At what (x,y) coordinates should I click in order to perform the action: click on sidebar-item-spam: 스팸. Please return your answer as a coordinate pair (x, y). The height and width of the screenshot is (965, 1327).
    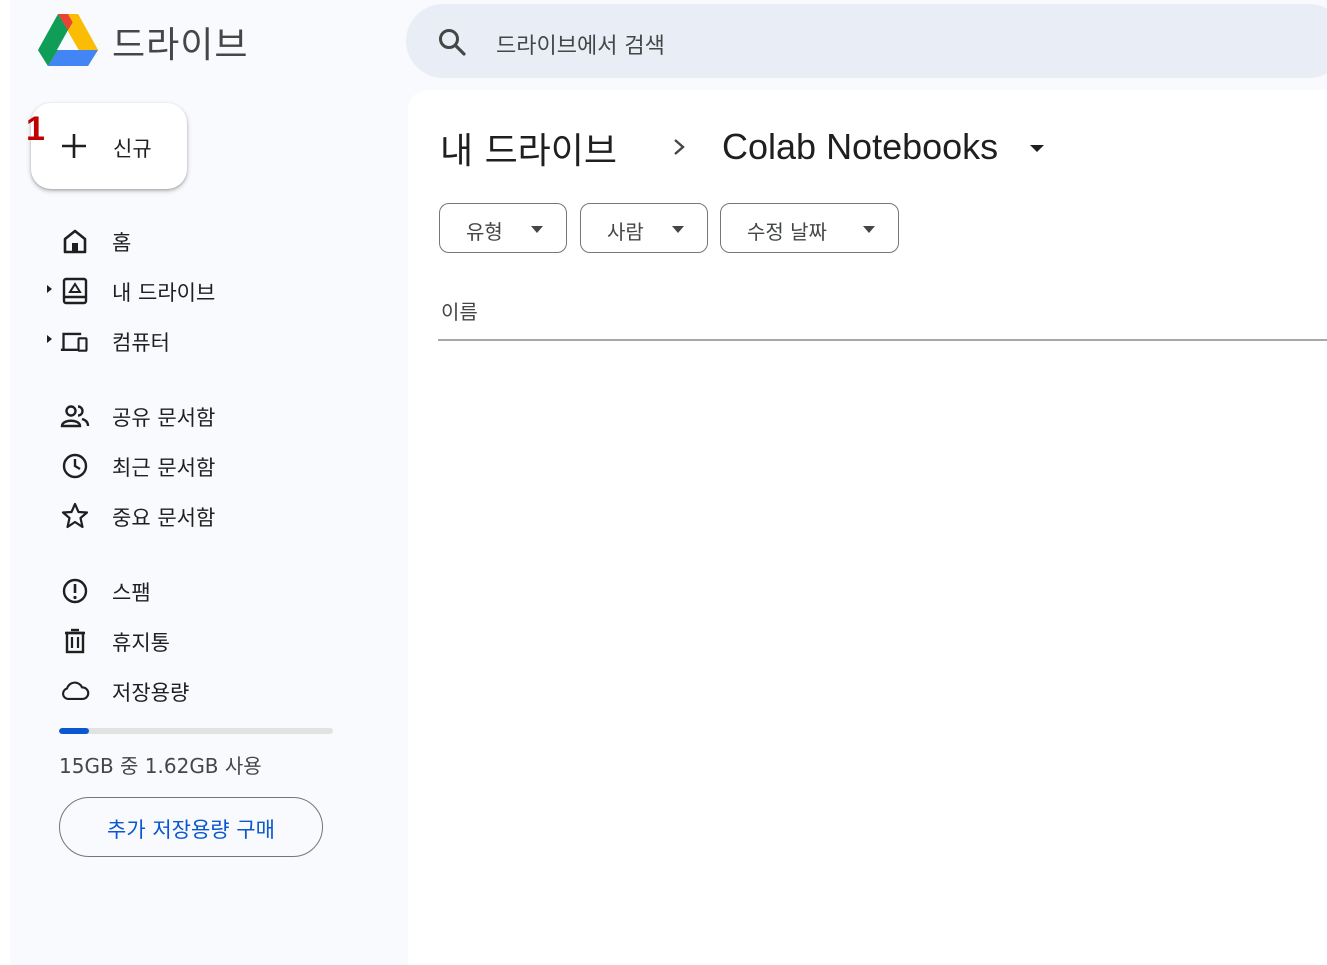
    Looking at the image, I should click on (200, 590).